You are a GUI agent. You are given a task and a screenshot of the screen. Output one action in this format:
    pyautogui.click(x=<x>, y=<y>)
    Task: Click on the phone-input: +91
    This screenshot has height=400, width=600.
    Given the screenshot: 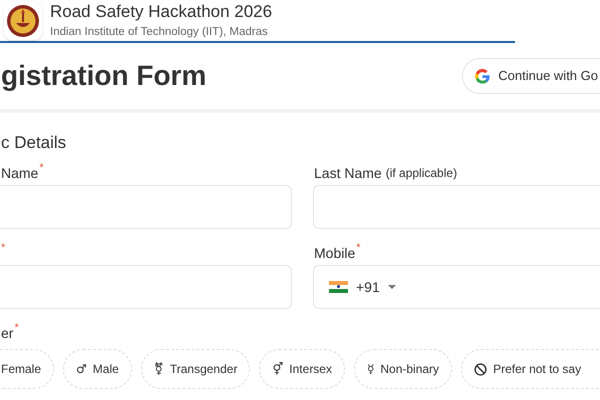 What is the action you would take?
    pyautogui.click(x=456, y=287)
    